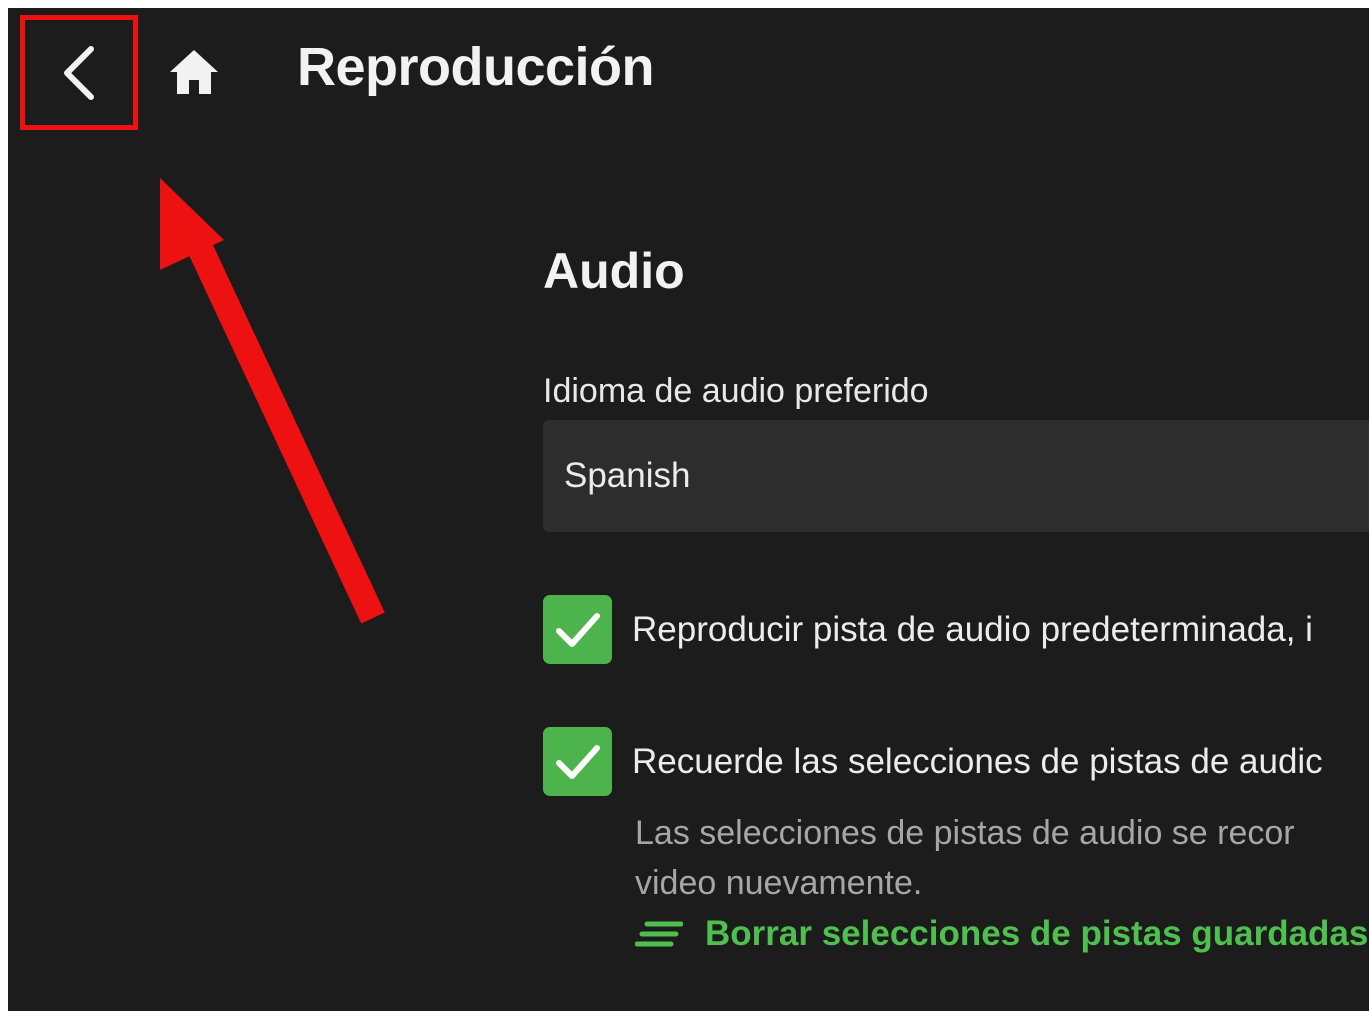 The height and width of the screenshot is (1011, 1369). What do you see at coordinates (659, 934) in the screenshot?
I see `clear-list-icon` at bounding box center [659, 934].